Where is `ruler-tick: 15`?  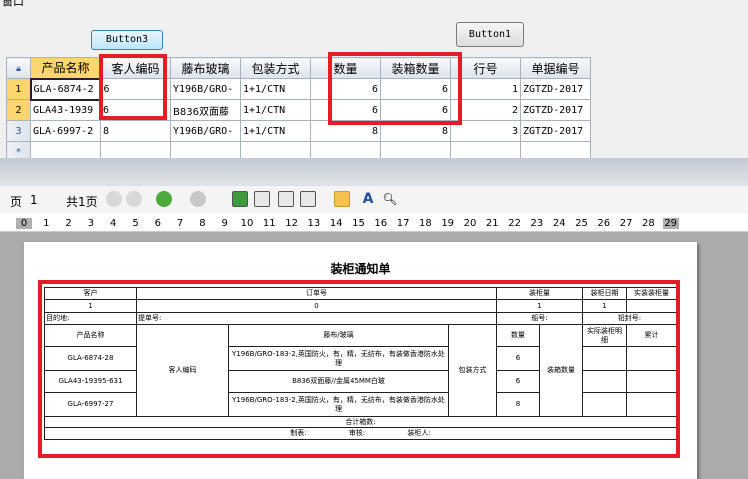 ruler-tick: 15 is located at coordinates (358, 223).